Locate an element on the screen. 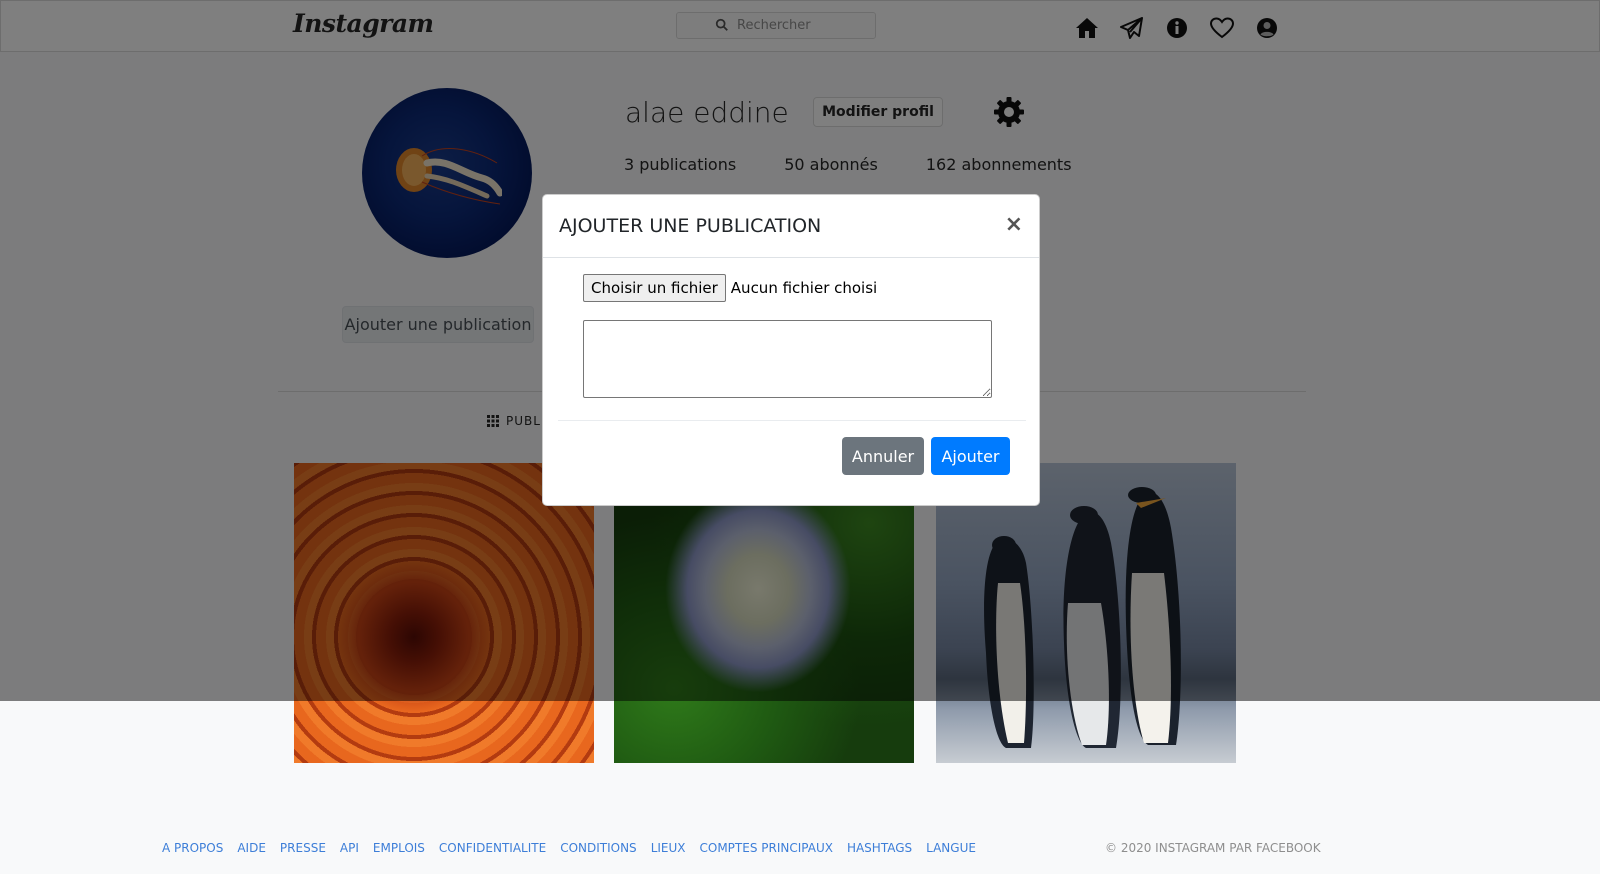 Image resolution: width=1600 pixels, height=874 pixels. footer-link-hashtags: HASHTAGS is located at coordinates (879, 848).